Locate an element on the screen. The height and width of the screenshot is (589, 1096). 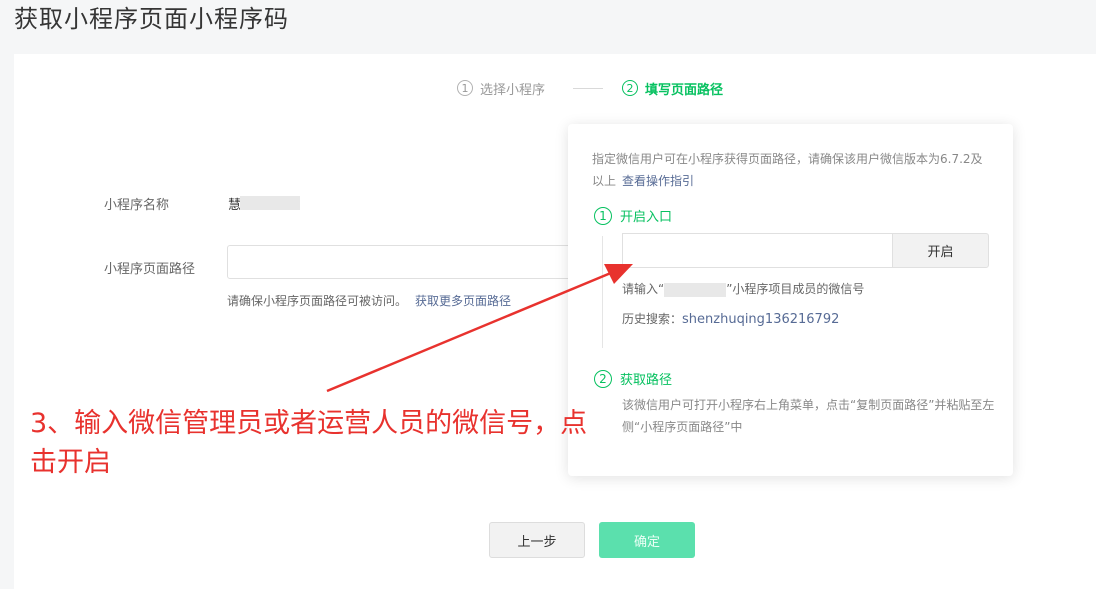
search-history: 历史搜索：shenzhuqing136216792 is located at coordinates (730, 318).